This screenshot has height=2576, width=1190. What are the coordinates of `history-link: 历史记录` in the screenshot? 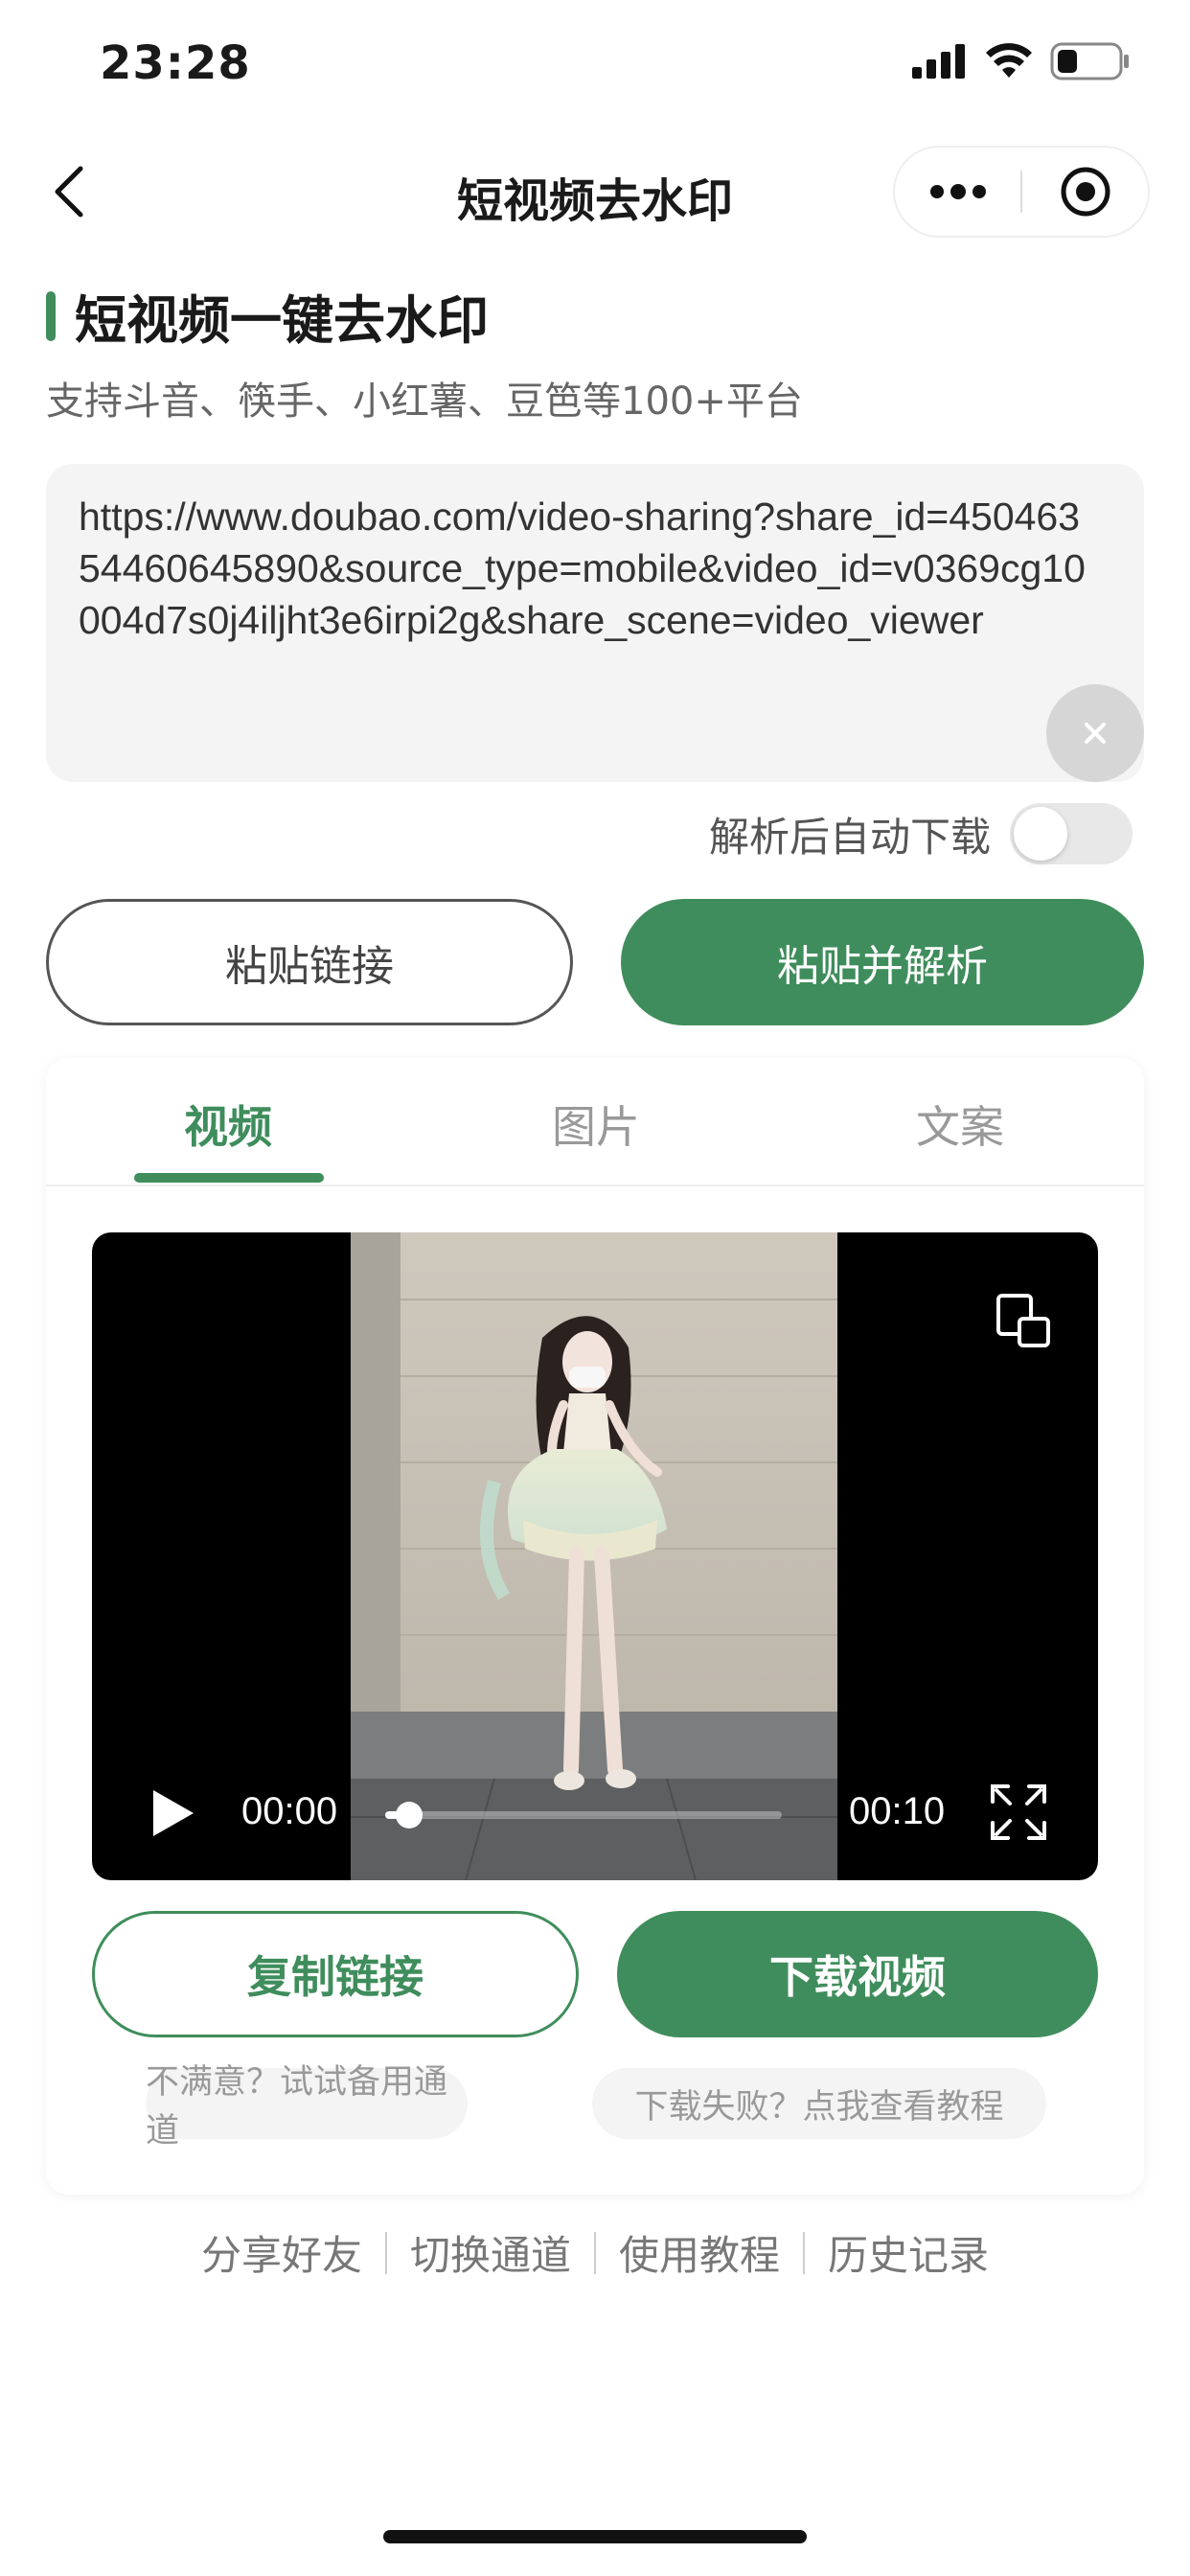 It's located at (909, 2252).